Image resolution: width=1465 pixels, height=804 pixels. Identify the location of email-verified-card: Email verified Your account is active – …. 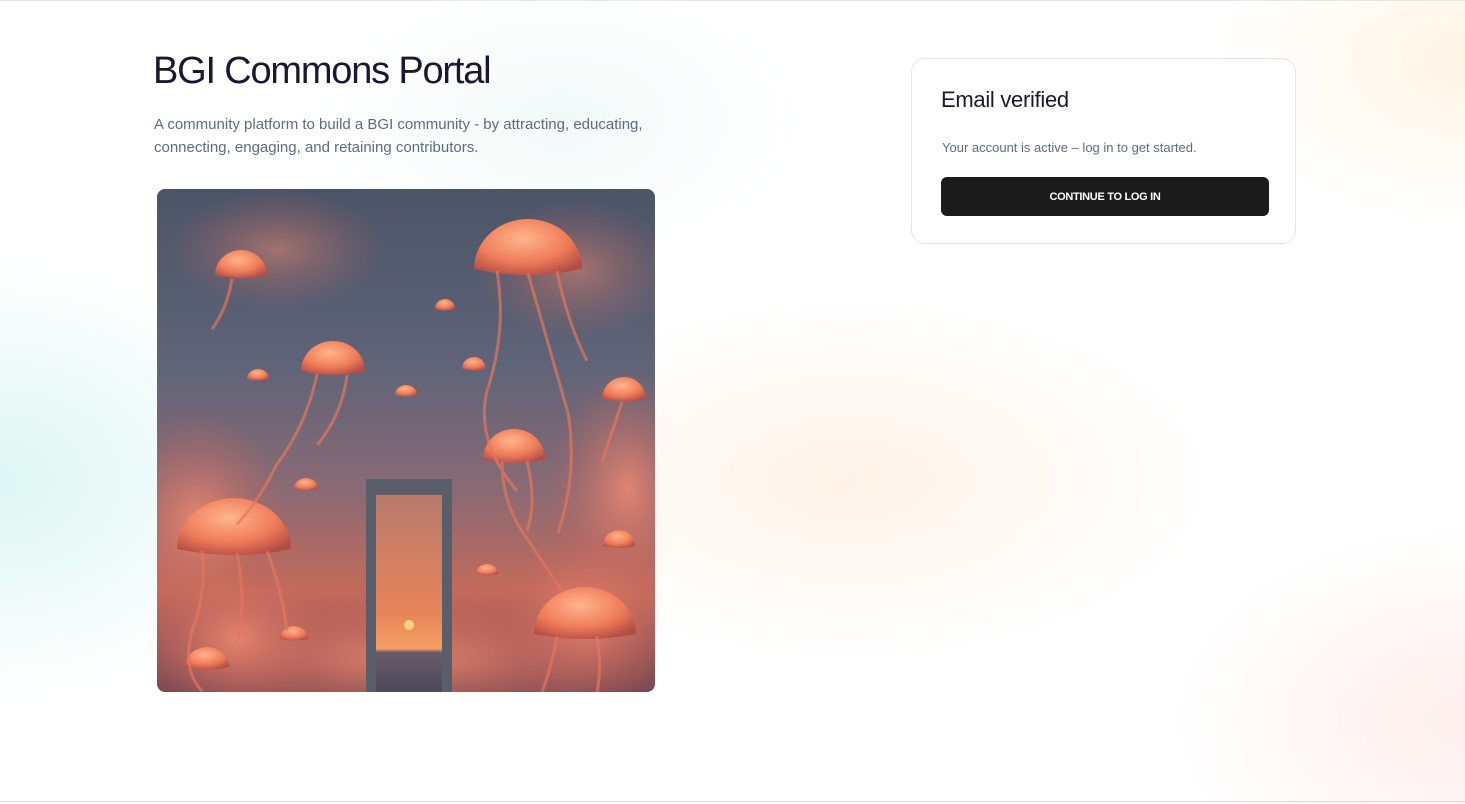
(1103, 151).